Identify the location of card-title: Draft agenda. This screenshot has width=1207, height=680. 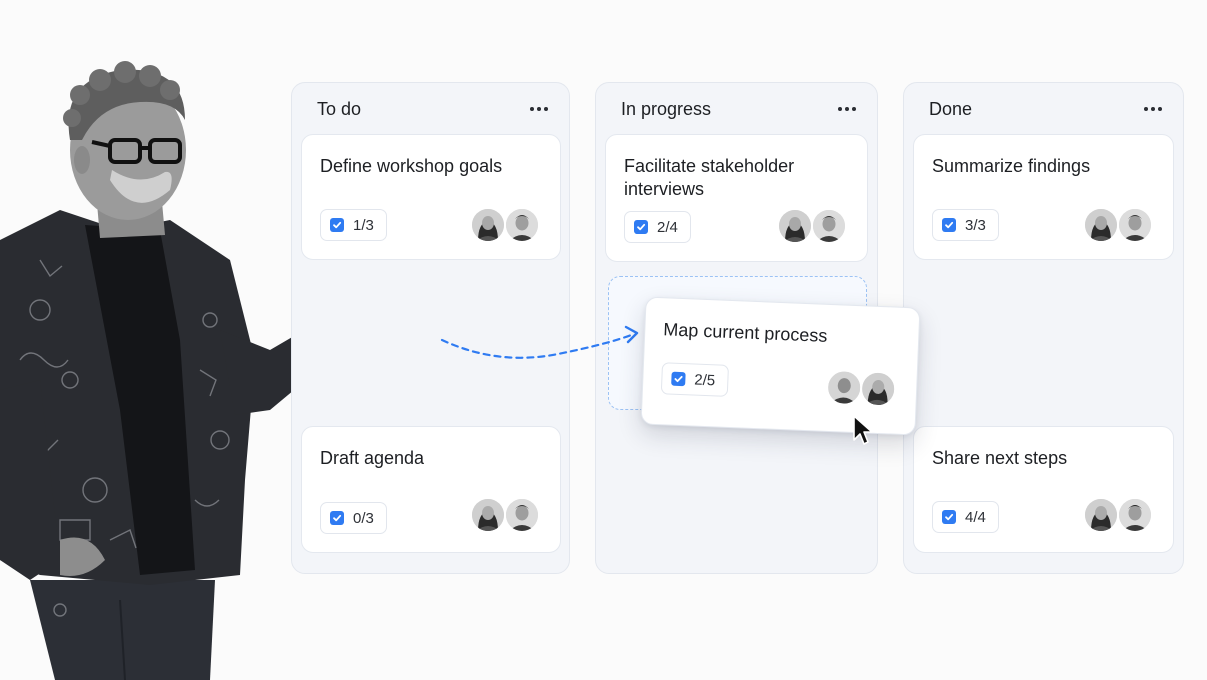
(372, 458).